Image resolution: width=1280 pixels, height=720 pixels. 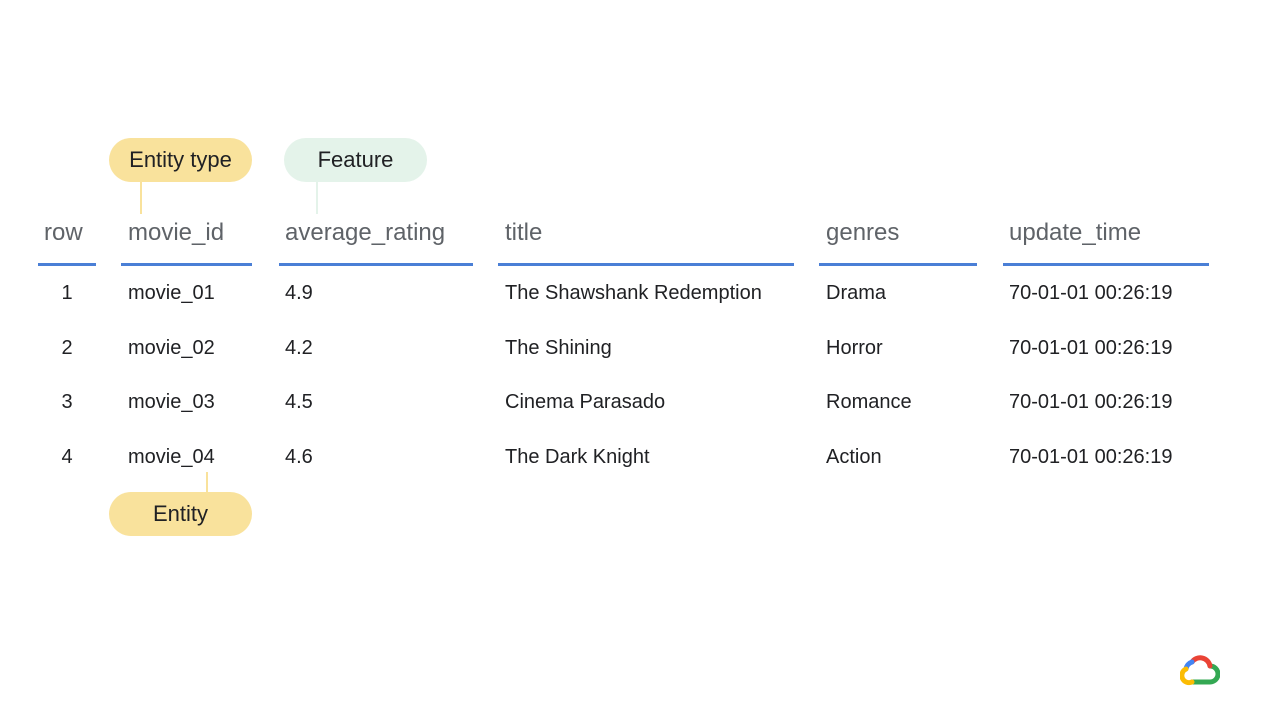 What do you see at coordinates (1106, 264) in the screenshot?
I see `header-rule-update-time` at bounding box center [1106, 264].